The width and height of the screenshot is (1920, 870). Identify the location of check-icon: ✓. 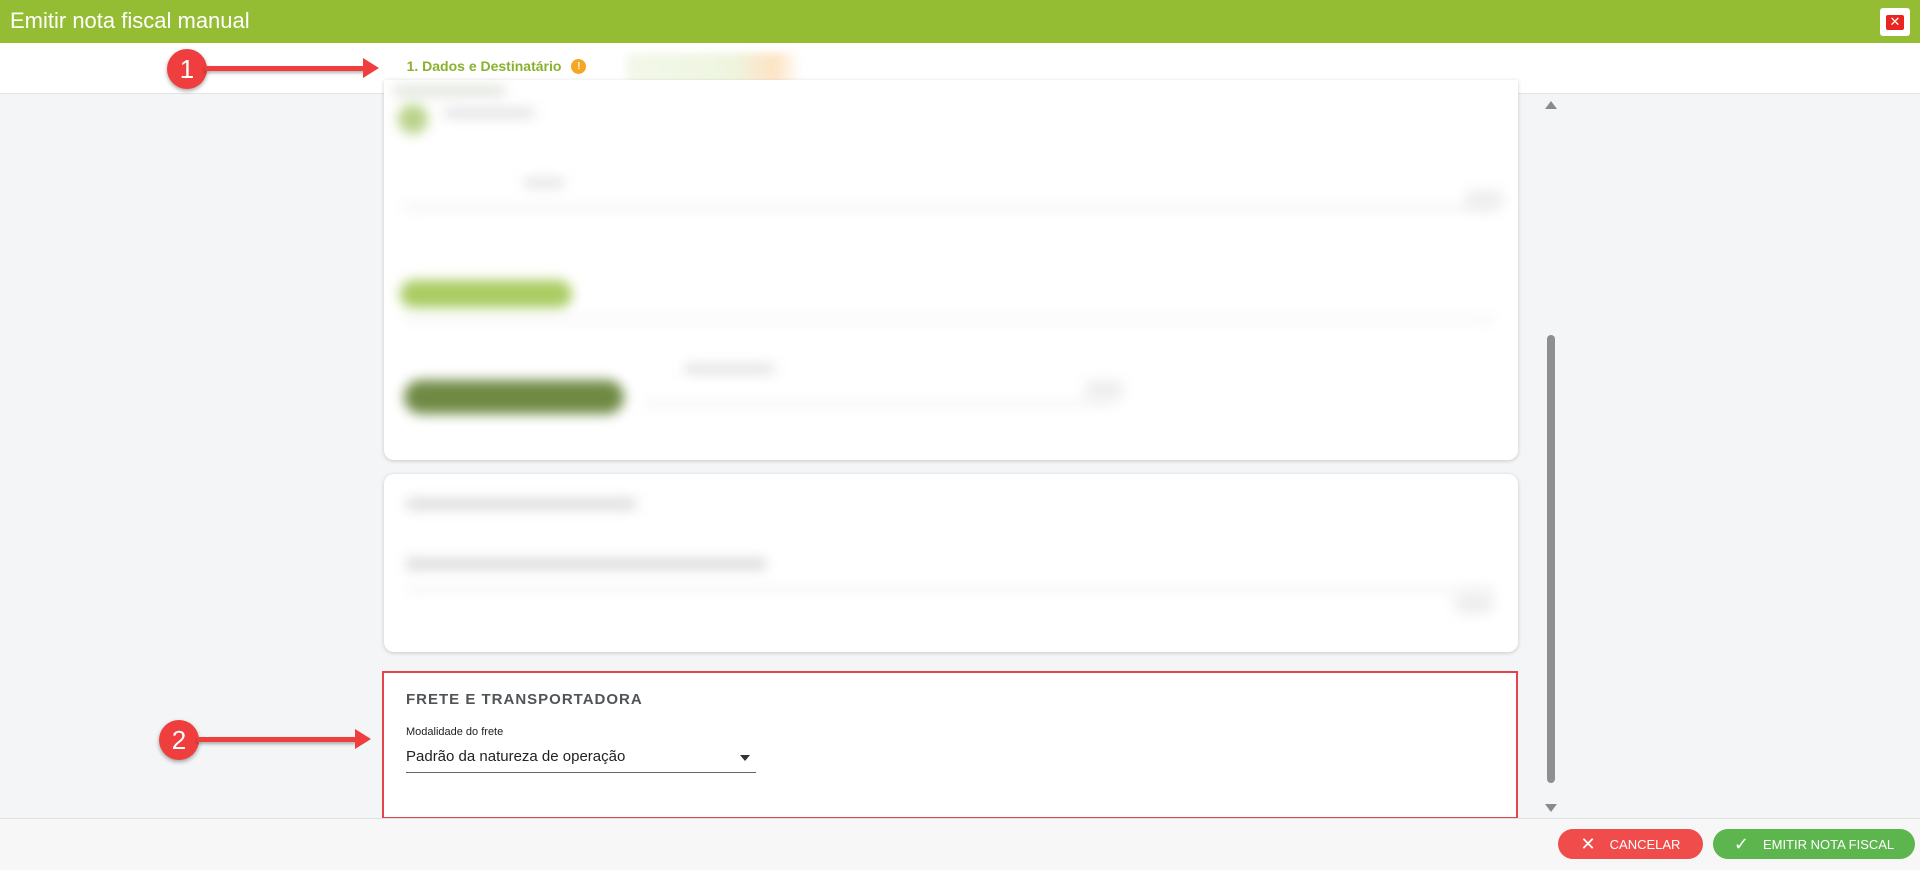
(1741, 844).